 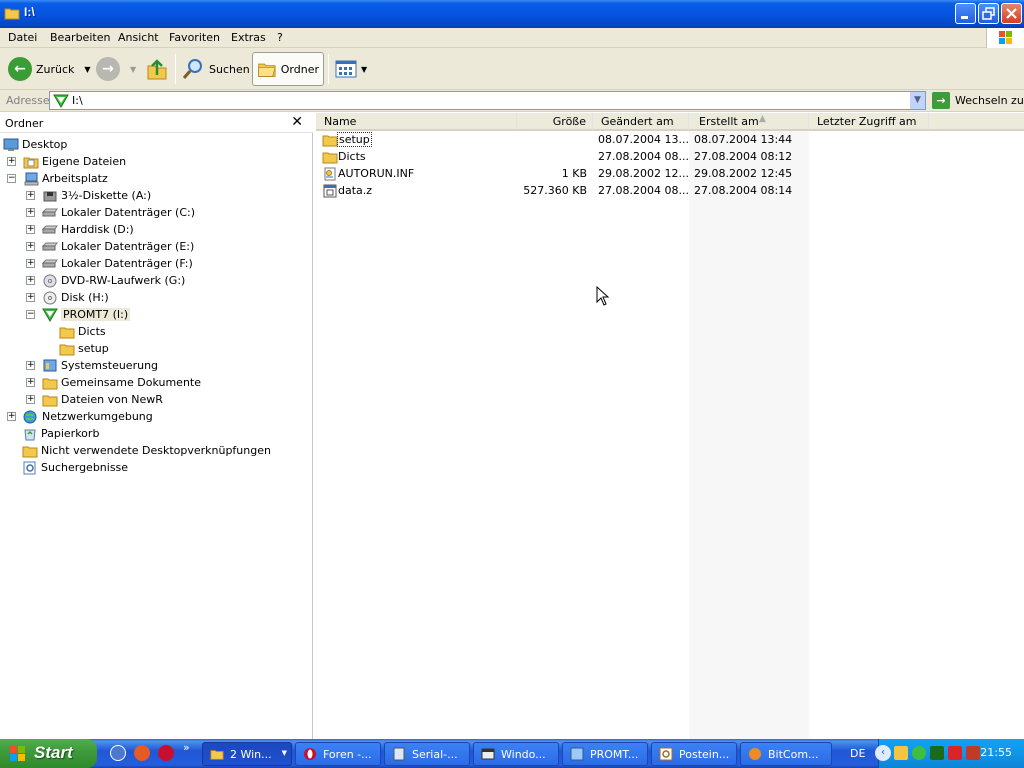 What do you see at coordinates (351, 69) in the screenshot?
I see `views-button: ▼` at bounding box center [351, 69].